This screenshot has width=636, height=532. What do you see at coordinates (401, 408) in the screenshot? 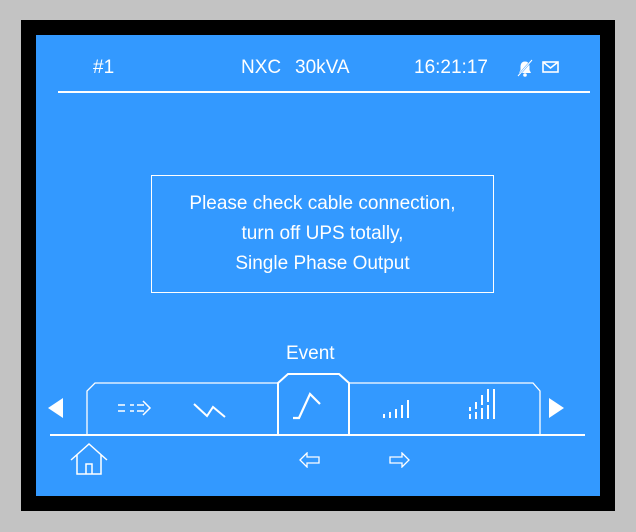
I see `small-bar-graph-icon` at bounding box center [401, 408].